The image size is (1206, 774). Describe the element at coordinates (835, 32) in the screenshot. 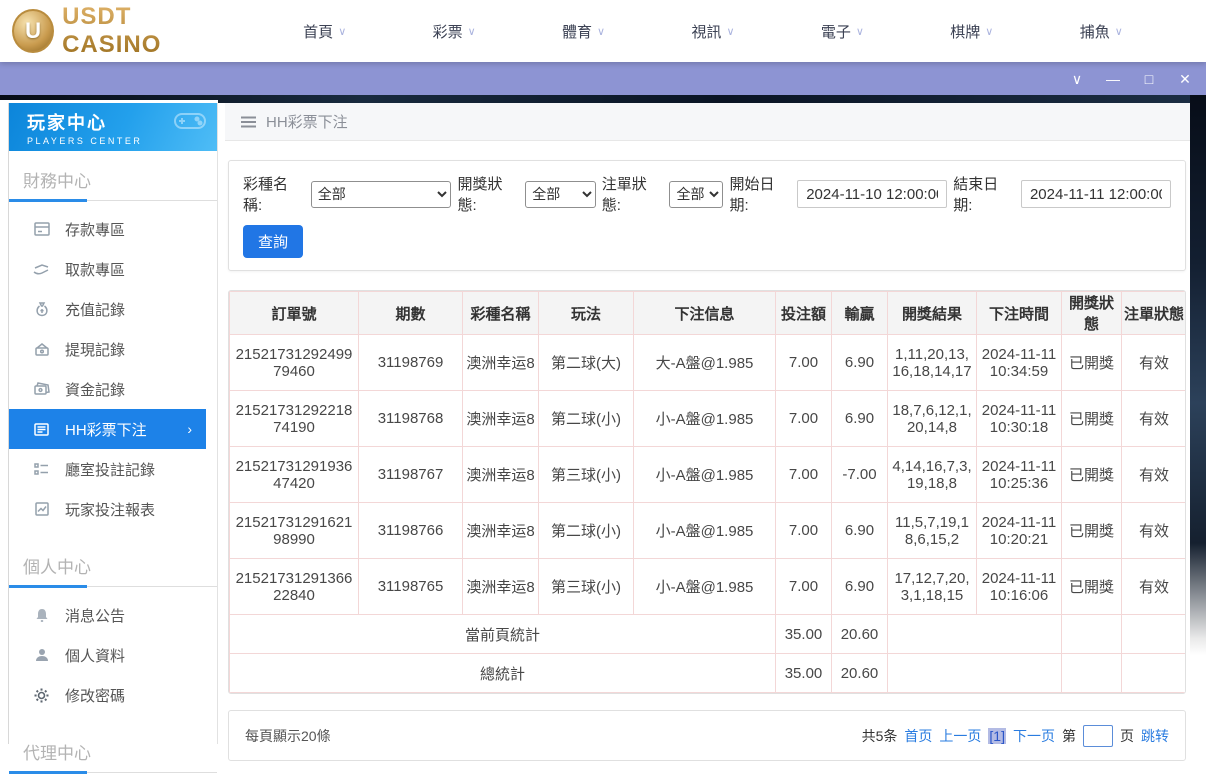

I see `nav-item-label: 電子` at that location.